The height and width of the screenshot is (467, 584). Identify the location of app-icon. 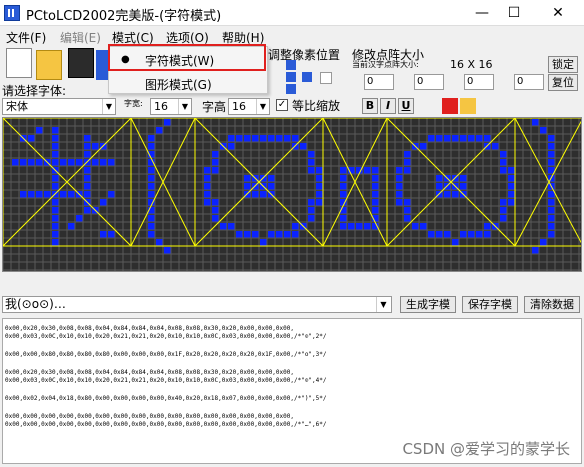
(12, 13).